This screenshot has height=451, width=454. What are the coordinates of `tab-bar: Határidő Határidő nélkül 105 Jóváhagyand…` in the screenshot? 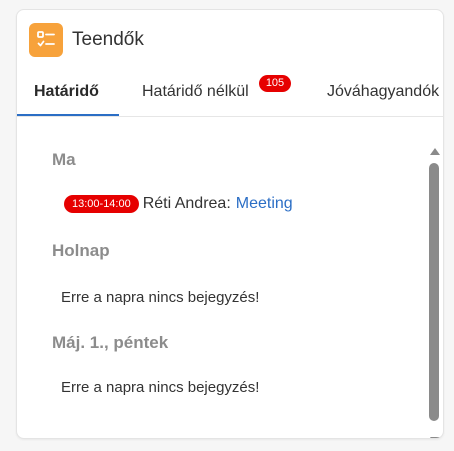 It's located at (230, 95).